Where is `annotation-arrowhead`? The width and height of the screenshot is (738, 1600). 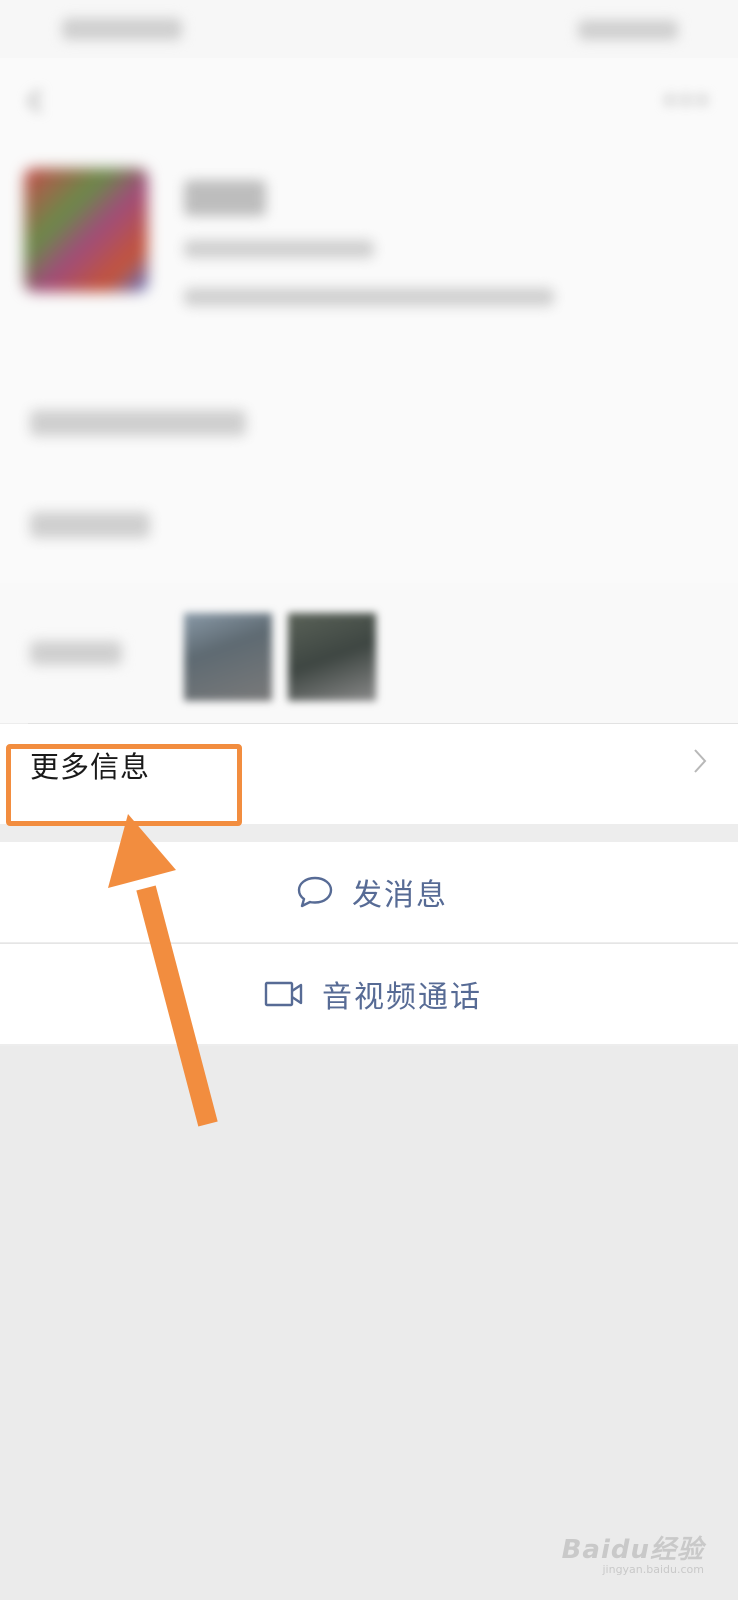 annotation-arrowhead is located at coordinates (142, 851).